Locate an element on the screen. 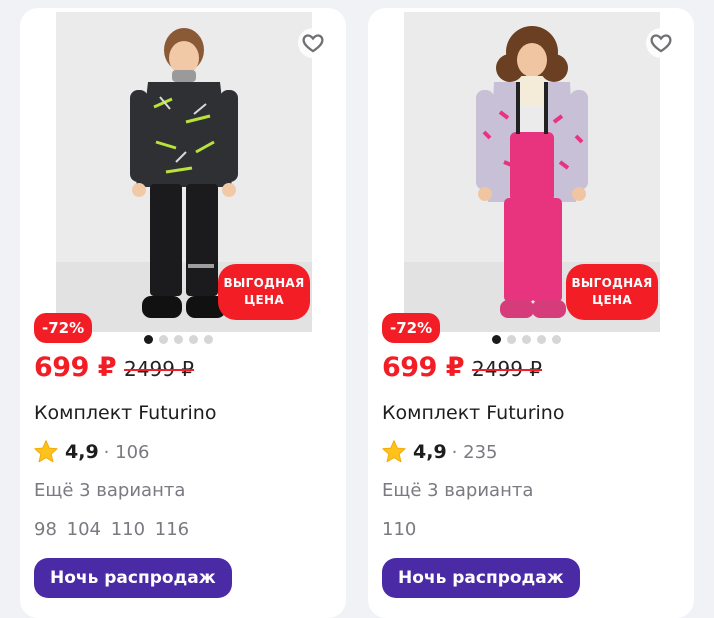 Image resolution: width=714 pixels, height=618 pixels. review-count: · 106 is located at coordinates (126, 452).